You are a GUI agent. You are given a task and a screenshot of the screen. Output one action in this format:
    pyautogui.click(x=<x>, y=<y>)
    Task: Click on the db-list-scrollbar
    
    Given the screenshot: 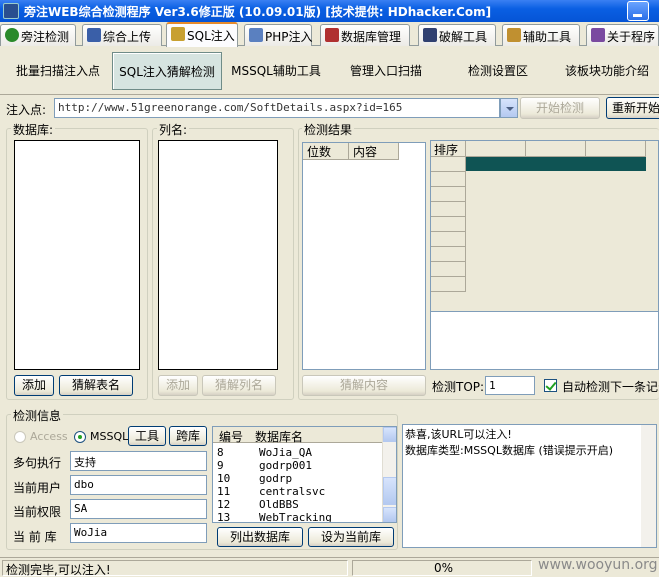 What is the action you would take?
    pyautogui.click(x=389, y=474)
    